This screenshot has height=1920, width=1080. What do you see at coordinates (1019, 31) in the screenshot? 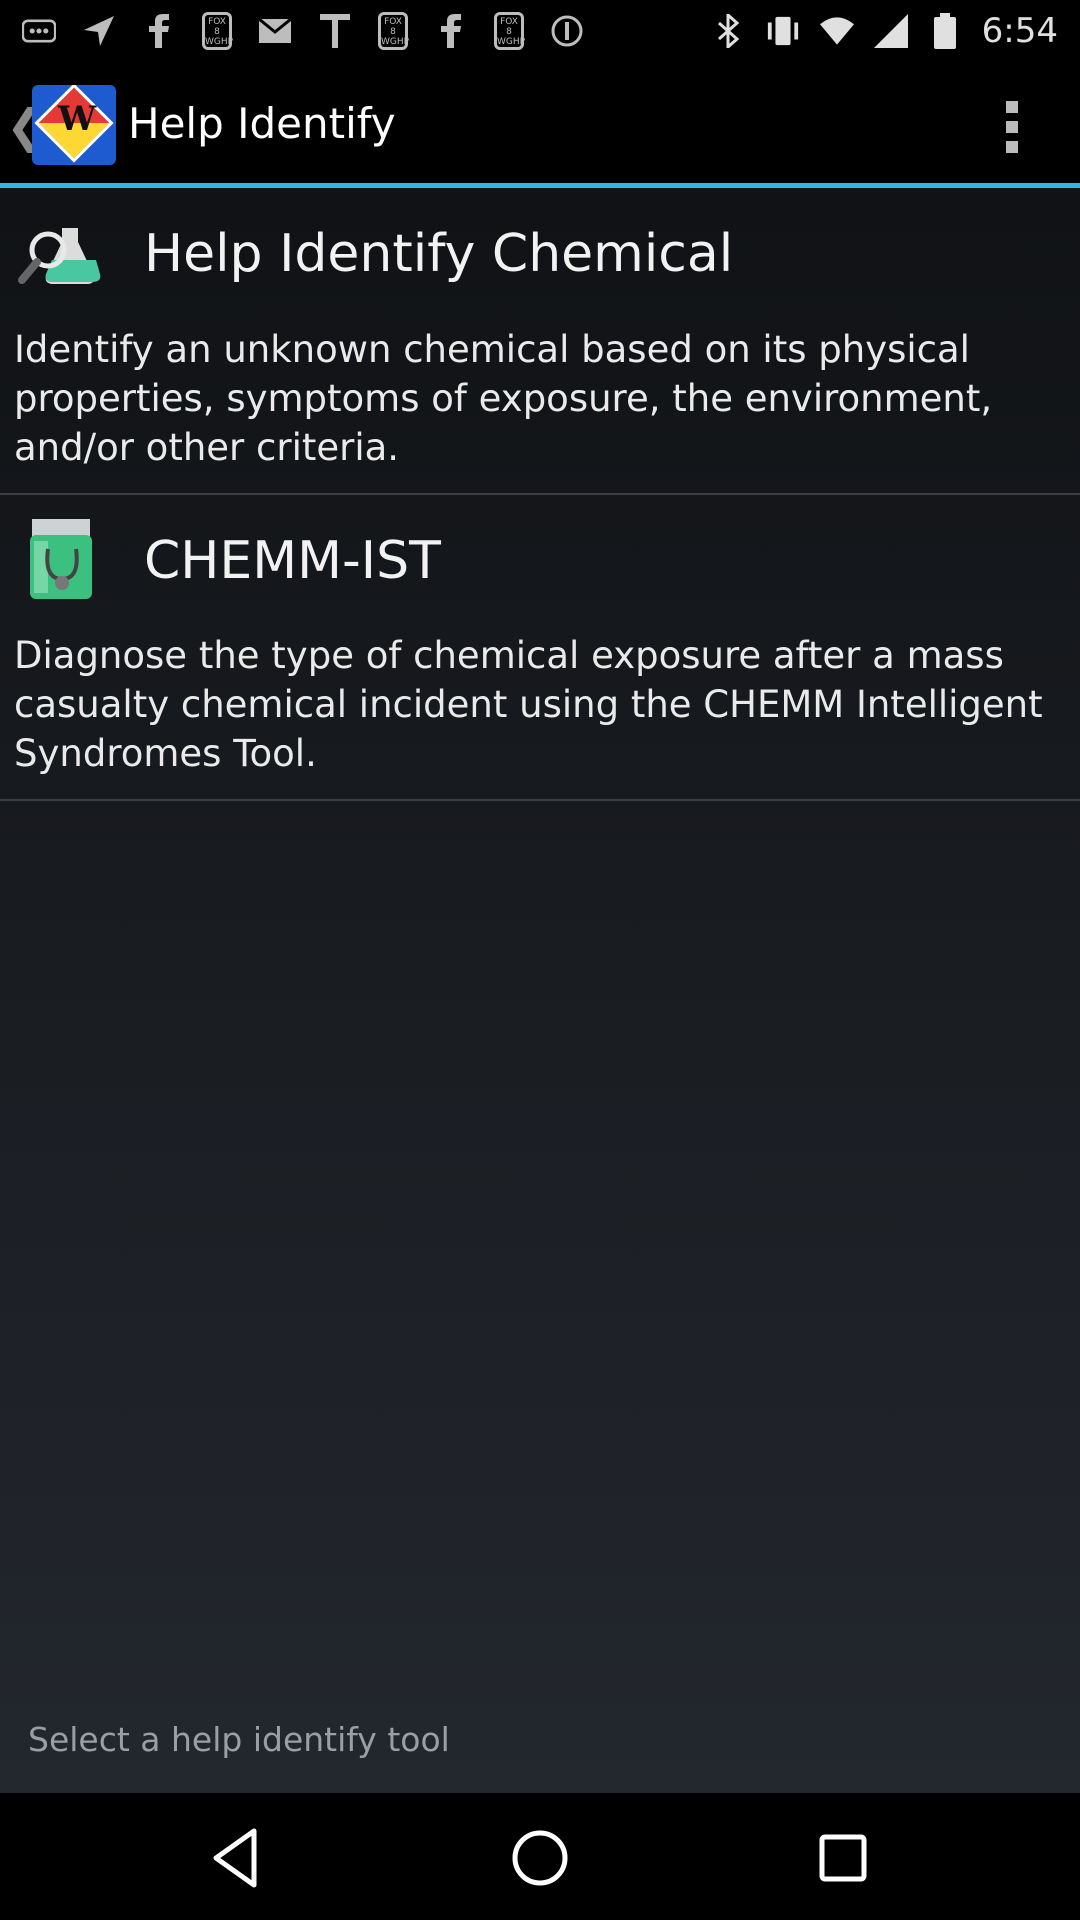
I see `status-time: 6:54` at bounding box center [1019, 31].